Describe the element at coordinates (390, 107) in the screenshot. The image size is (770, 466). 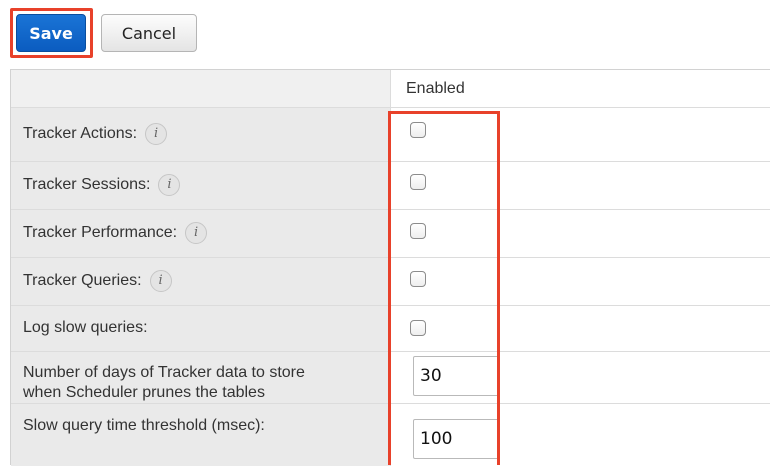
I see `divider` at that location.